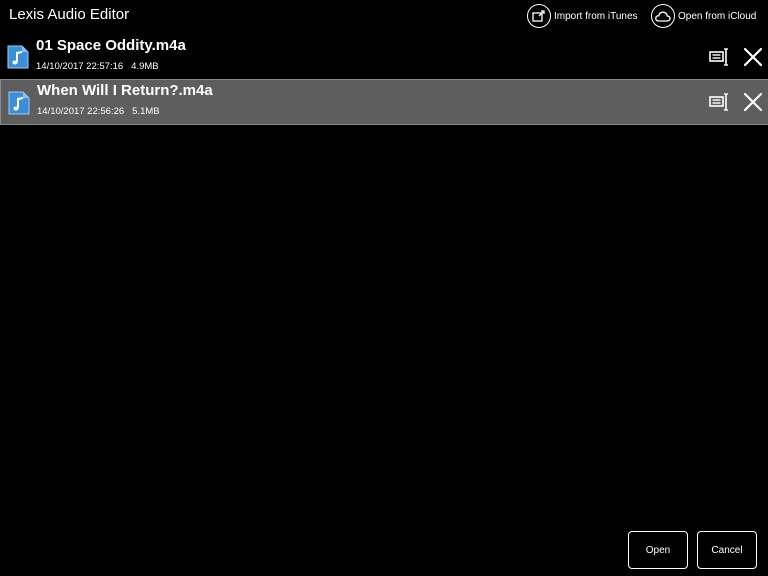  What do you see at coordinates (69, 14) in the screenshot?
I see `app-title: Lexis Audio Editor` at bounding box center [69, 14].